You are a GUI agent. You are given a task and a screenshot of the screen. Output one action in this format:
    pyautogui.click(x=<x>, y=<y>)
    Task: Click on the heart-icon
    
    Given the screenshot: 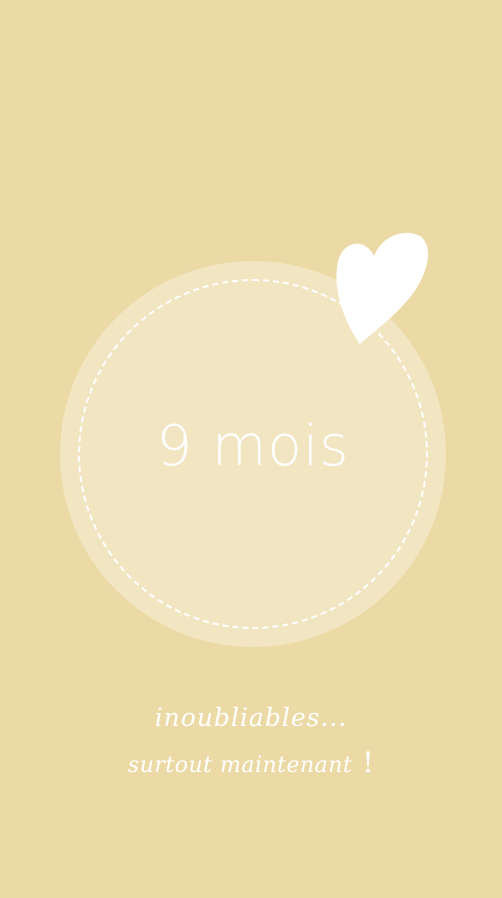 What is the action you would take?
    pyautogui.click(x=382, y=288)
    